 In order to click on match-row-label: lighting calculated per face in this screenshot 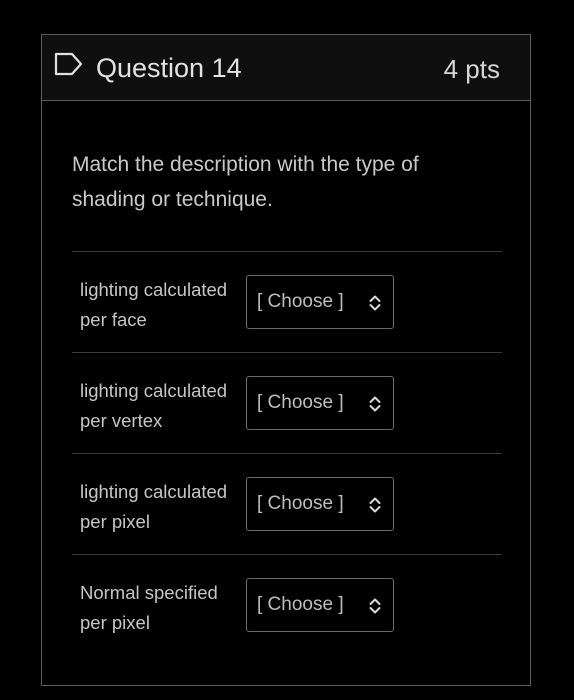, I will do `click(154, 304)`.